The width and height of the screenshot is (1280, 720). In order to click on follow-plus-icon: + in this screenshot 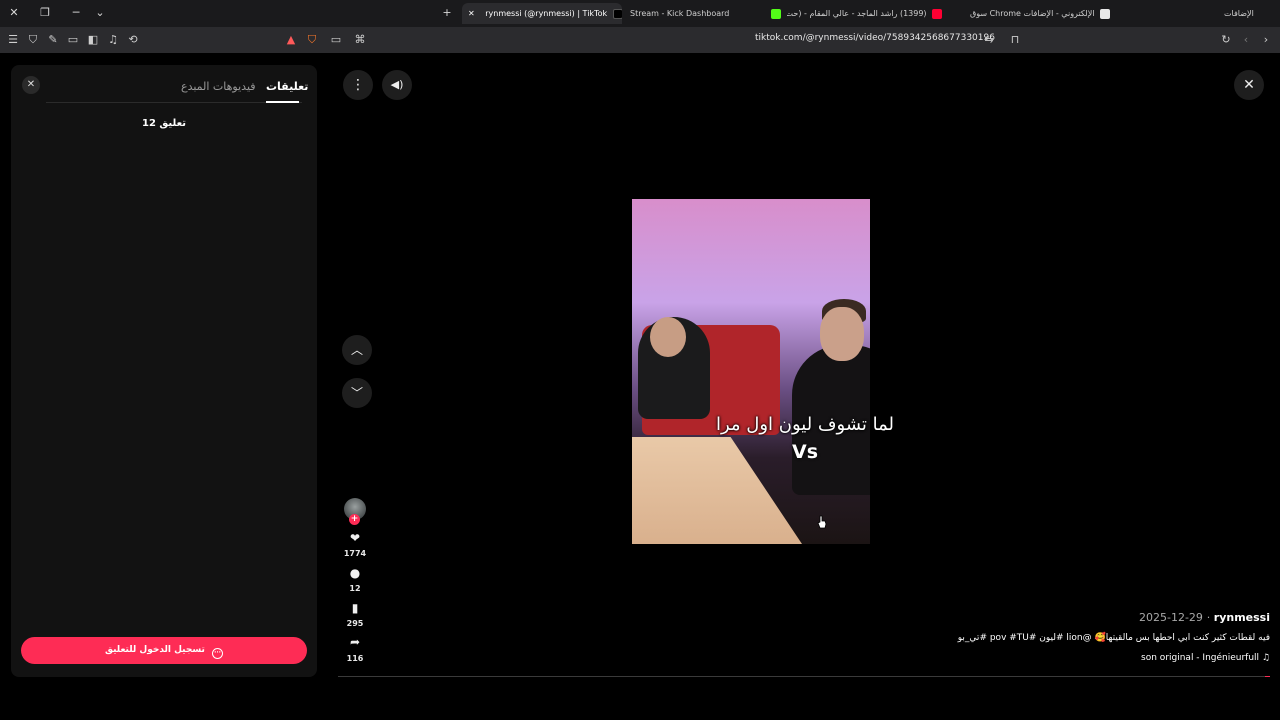, I will do `click(354, 519)`.